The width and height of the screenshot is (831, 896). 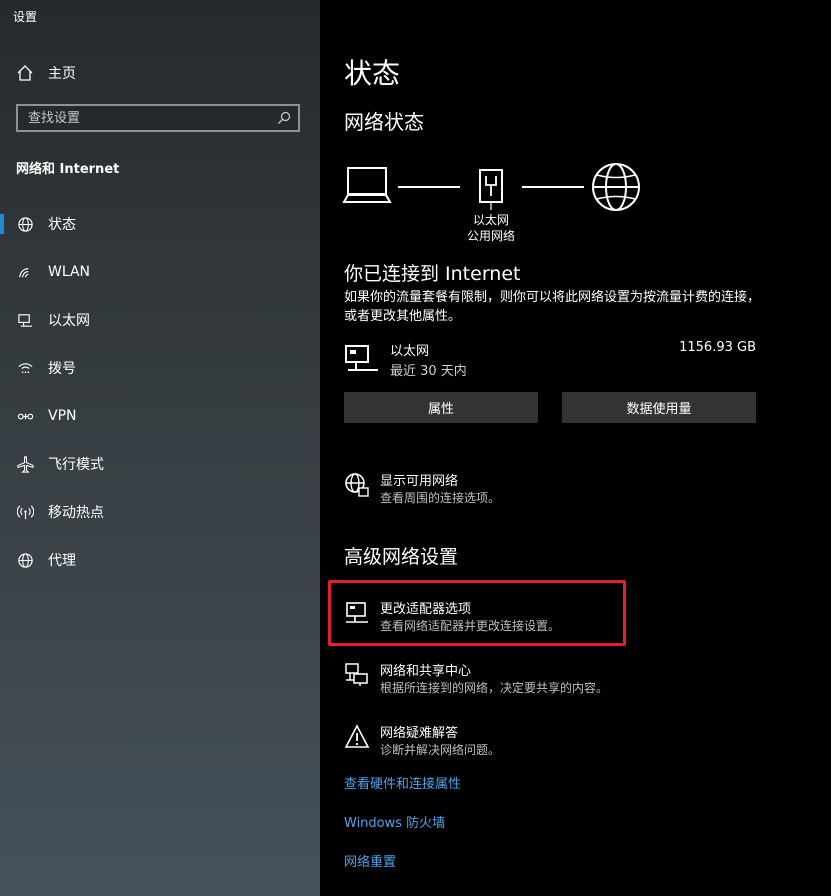 I want to click on sidebar-item-label: 飞行模式, so click(x=76, y=465).